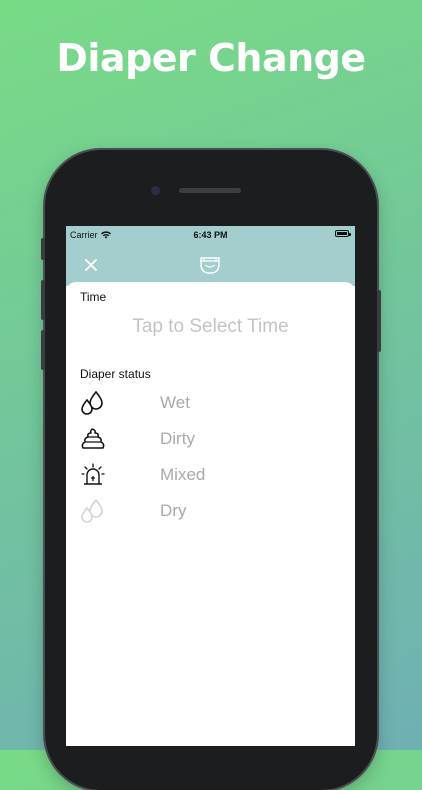 This screenshot has width=422, height=790. Describe the element at coordinates (177, 438) in the screenshot. I see `status-option-label: Dirty` at that location.